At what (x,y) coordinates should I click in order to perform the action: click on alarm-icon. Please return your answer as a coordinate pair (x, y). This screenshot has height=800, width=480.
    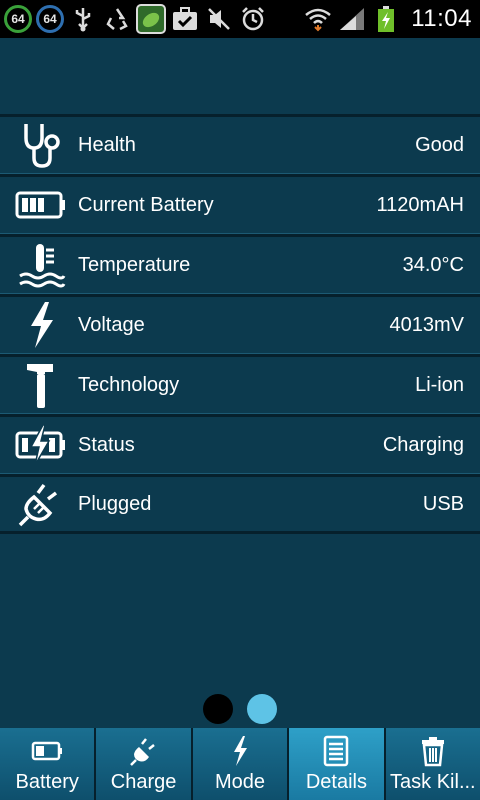
    Looking at the image, I should click on (253, 19).